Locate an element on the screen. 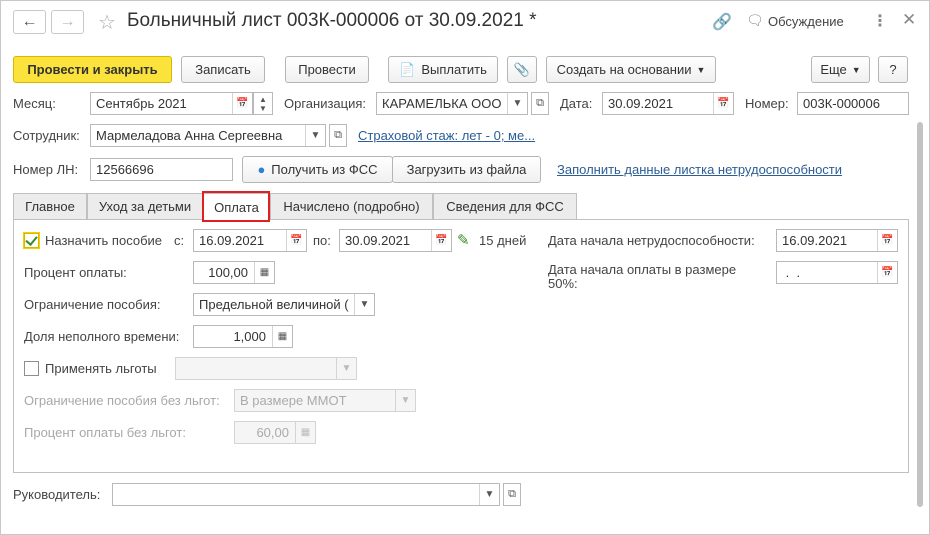 The height and width of the screenshot is (535, 930). back-button: ← is located at coordinates (29, 22).